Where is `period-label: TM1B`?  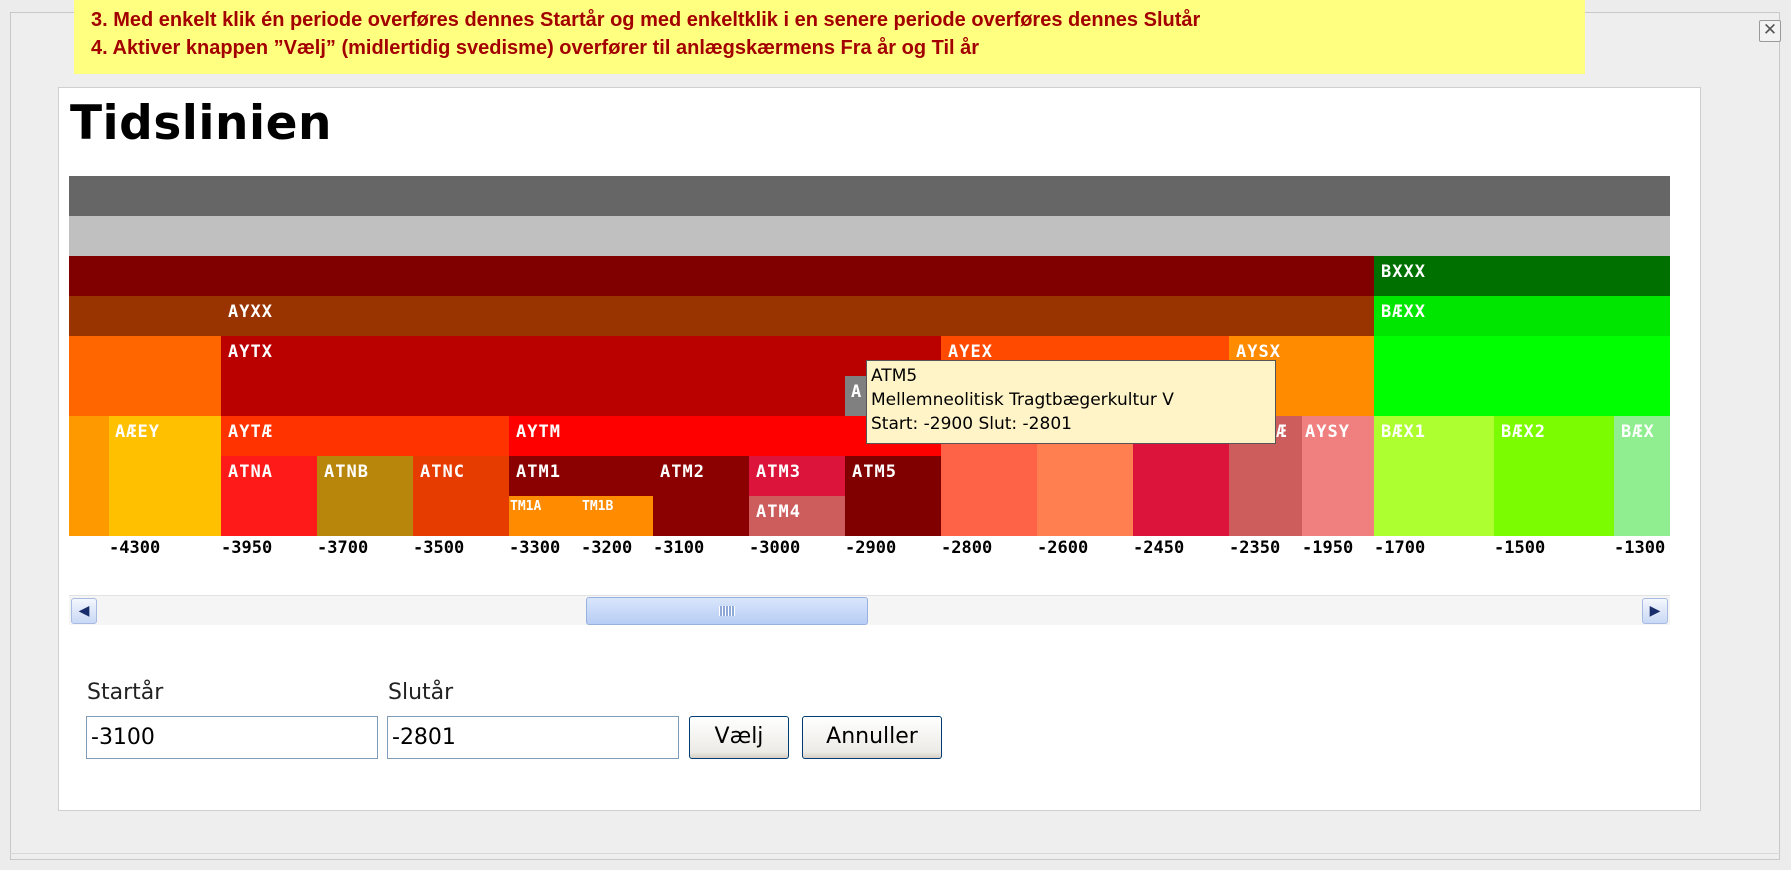
period-label: TM1B is located at coordinates (598, 506).